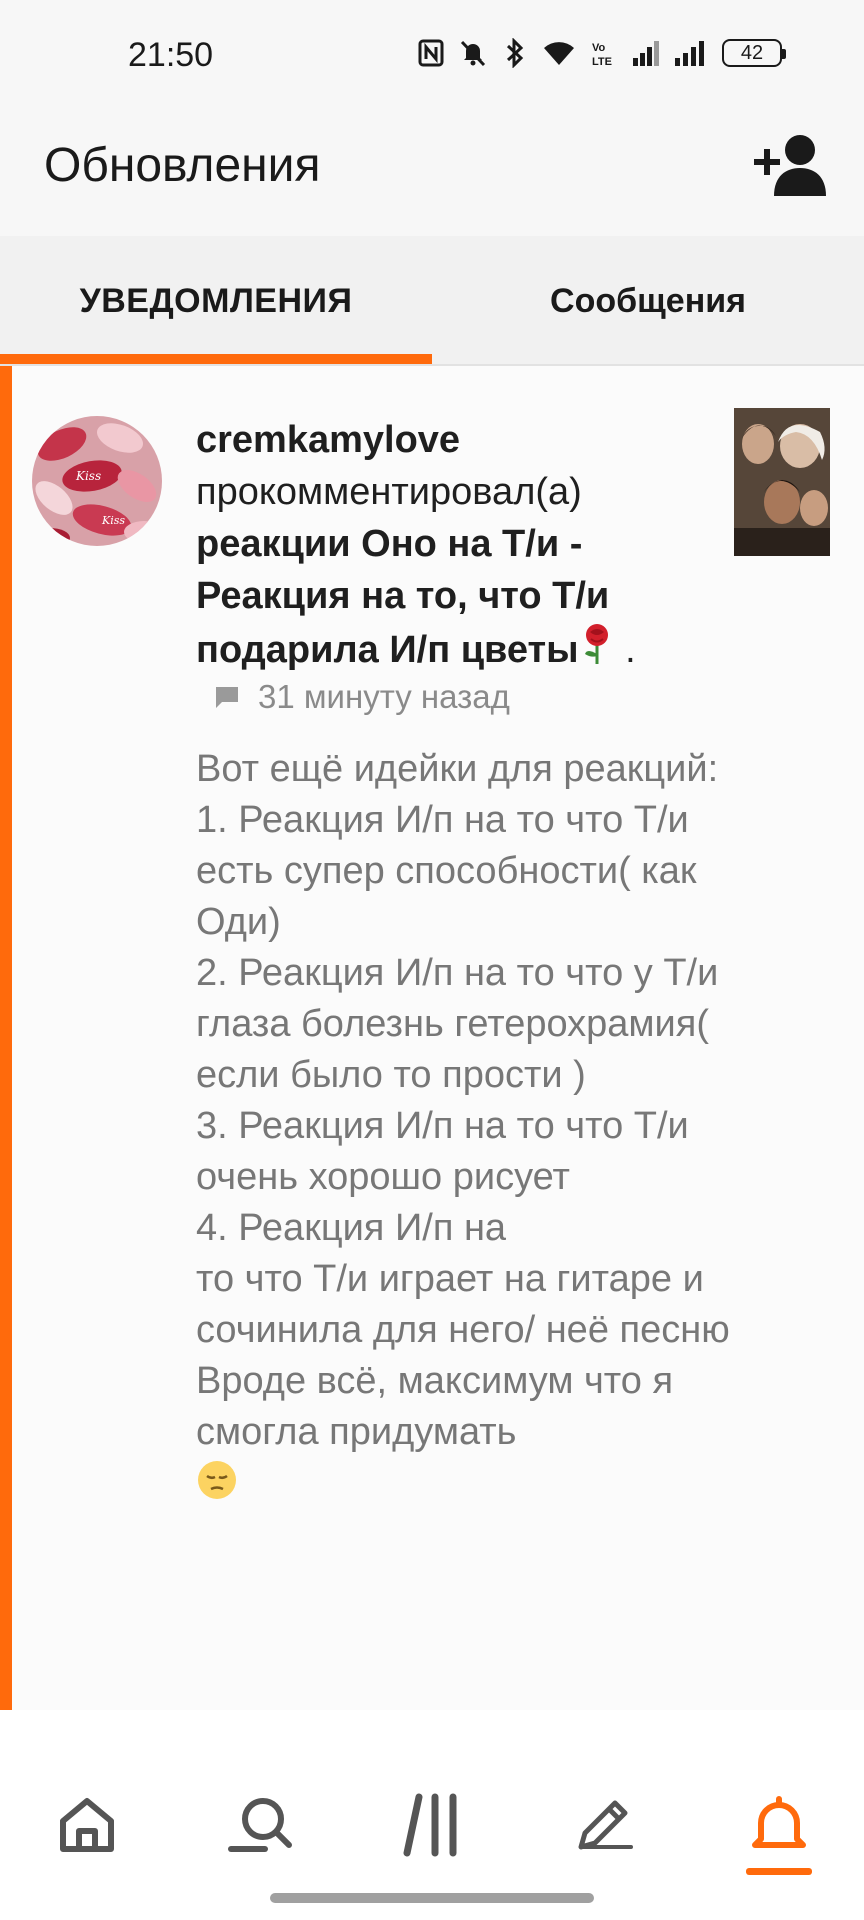 The image size is (864, 1920). What do you see at coordinates (432, 1898) in the screenshot?
I see `gesture-home-indicator` at bounding box center [432, 1898].